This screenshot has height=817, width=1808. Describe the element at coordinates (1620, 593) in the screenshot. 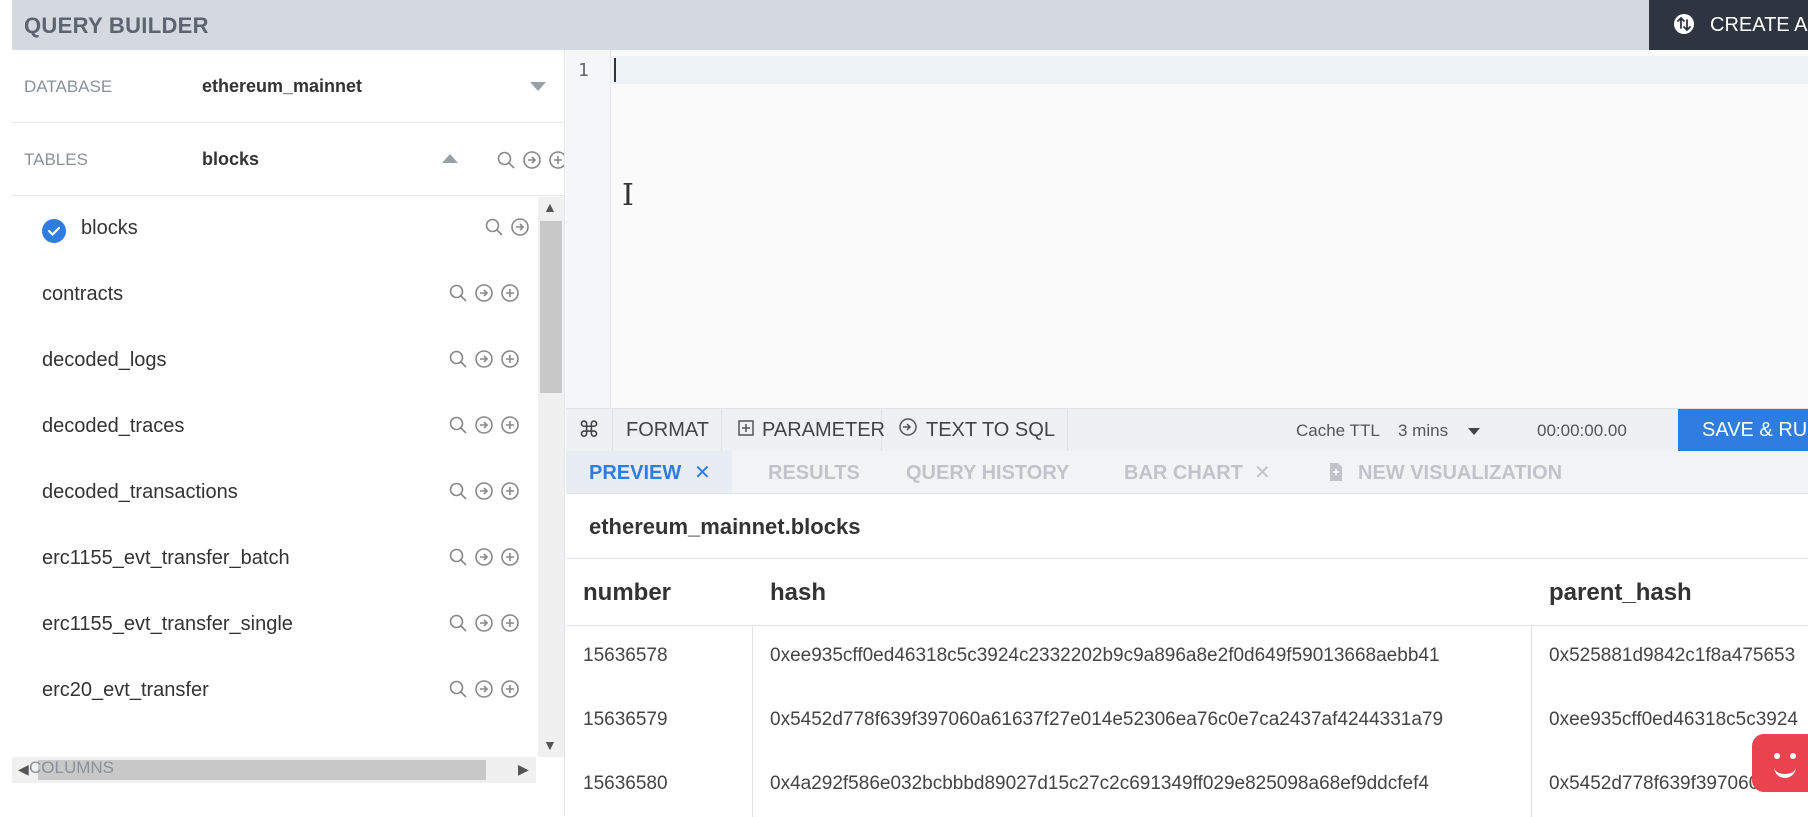

I see `column-header-parent-hash: parent_hash` at that location.